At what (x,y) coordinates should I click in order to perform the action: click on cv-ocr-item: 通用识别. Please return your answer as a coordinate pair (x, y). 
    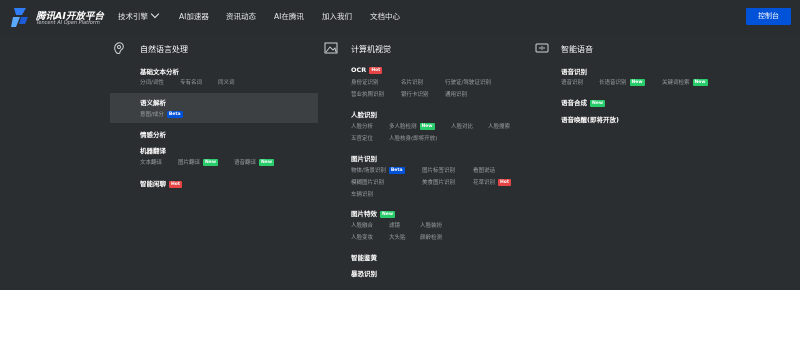
    Looking at the image, I should click on (456, 94).